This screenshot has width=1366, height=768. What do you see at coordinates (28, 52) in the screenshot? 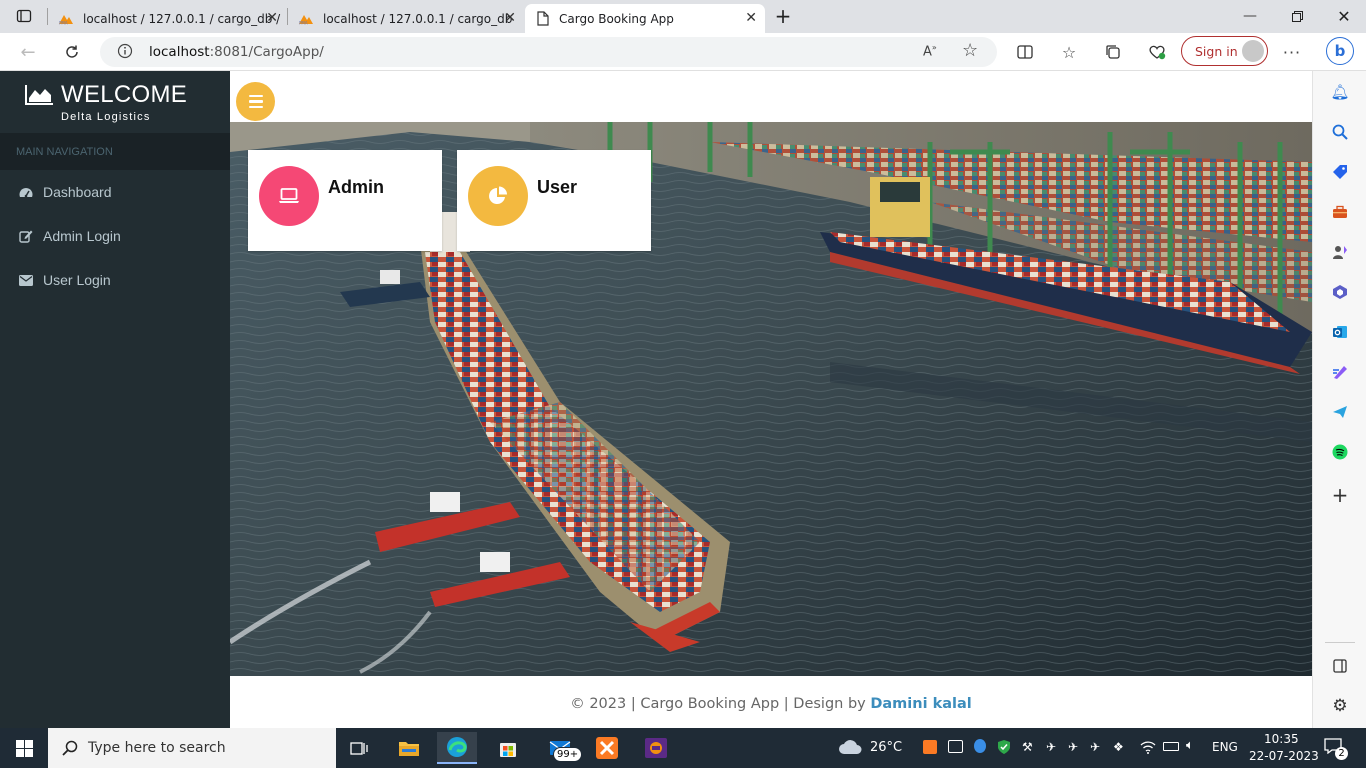
I see `back-icon: ←` at bounding box center [28, 52].